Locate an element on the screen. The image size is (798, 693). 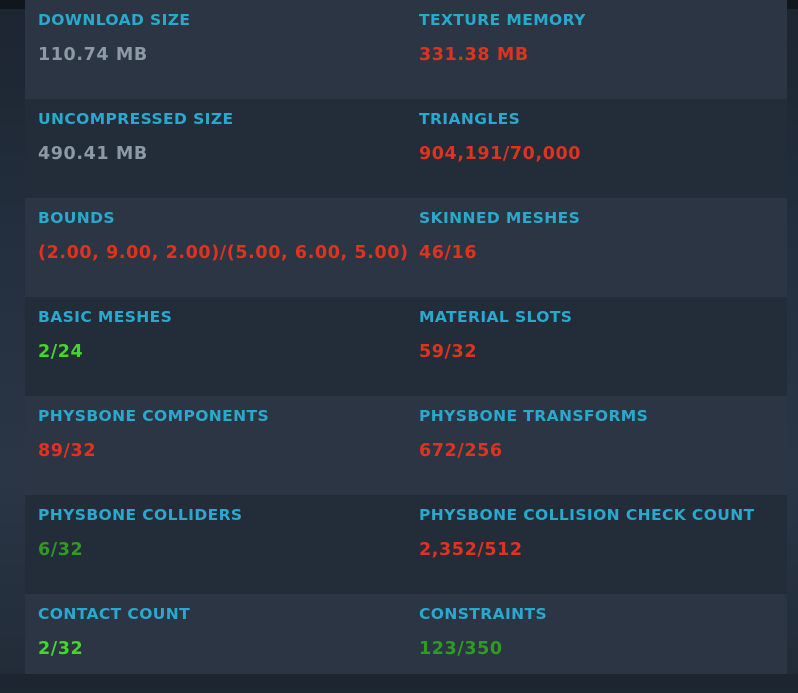
stat-value: 2/32 is located at coordinates (61, 649).